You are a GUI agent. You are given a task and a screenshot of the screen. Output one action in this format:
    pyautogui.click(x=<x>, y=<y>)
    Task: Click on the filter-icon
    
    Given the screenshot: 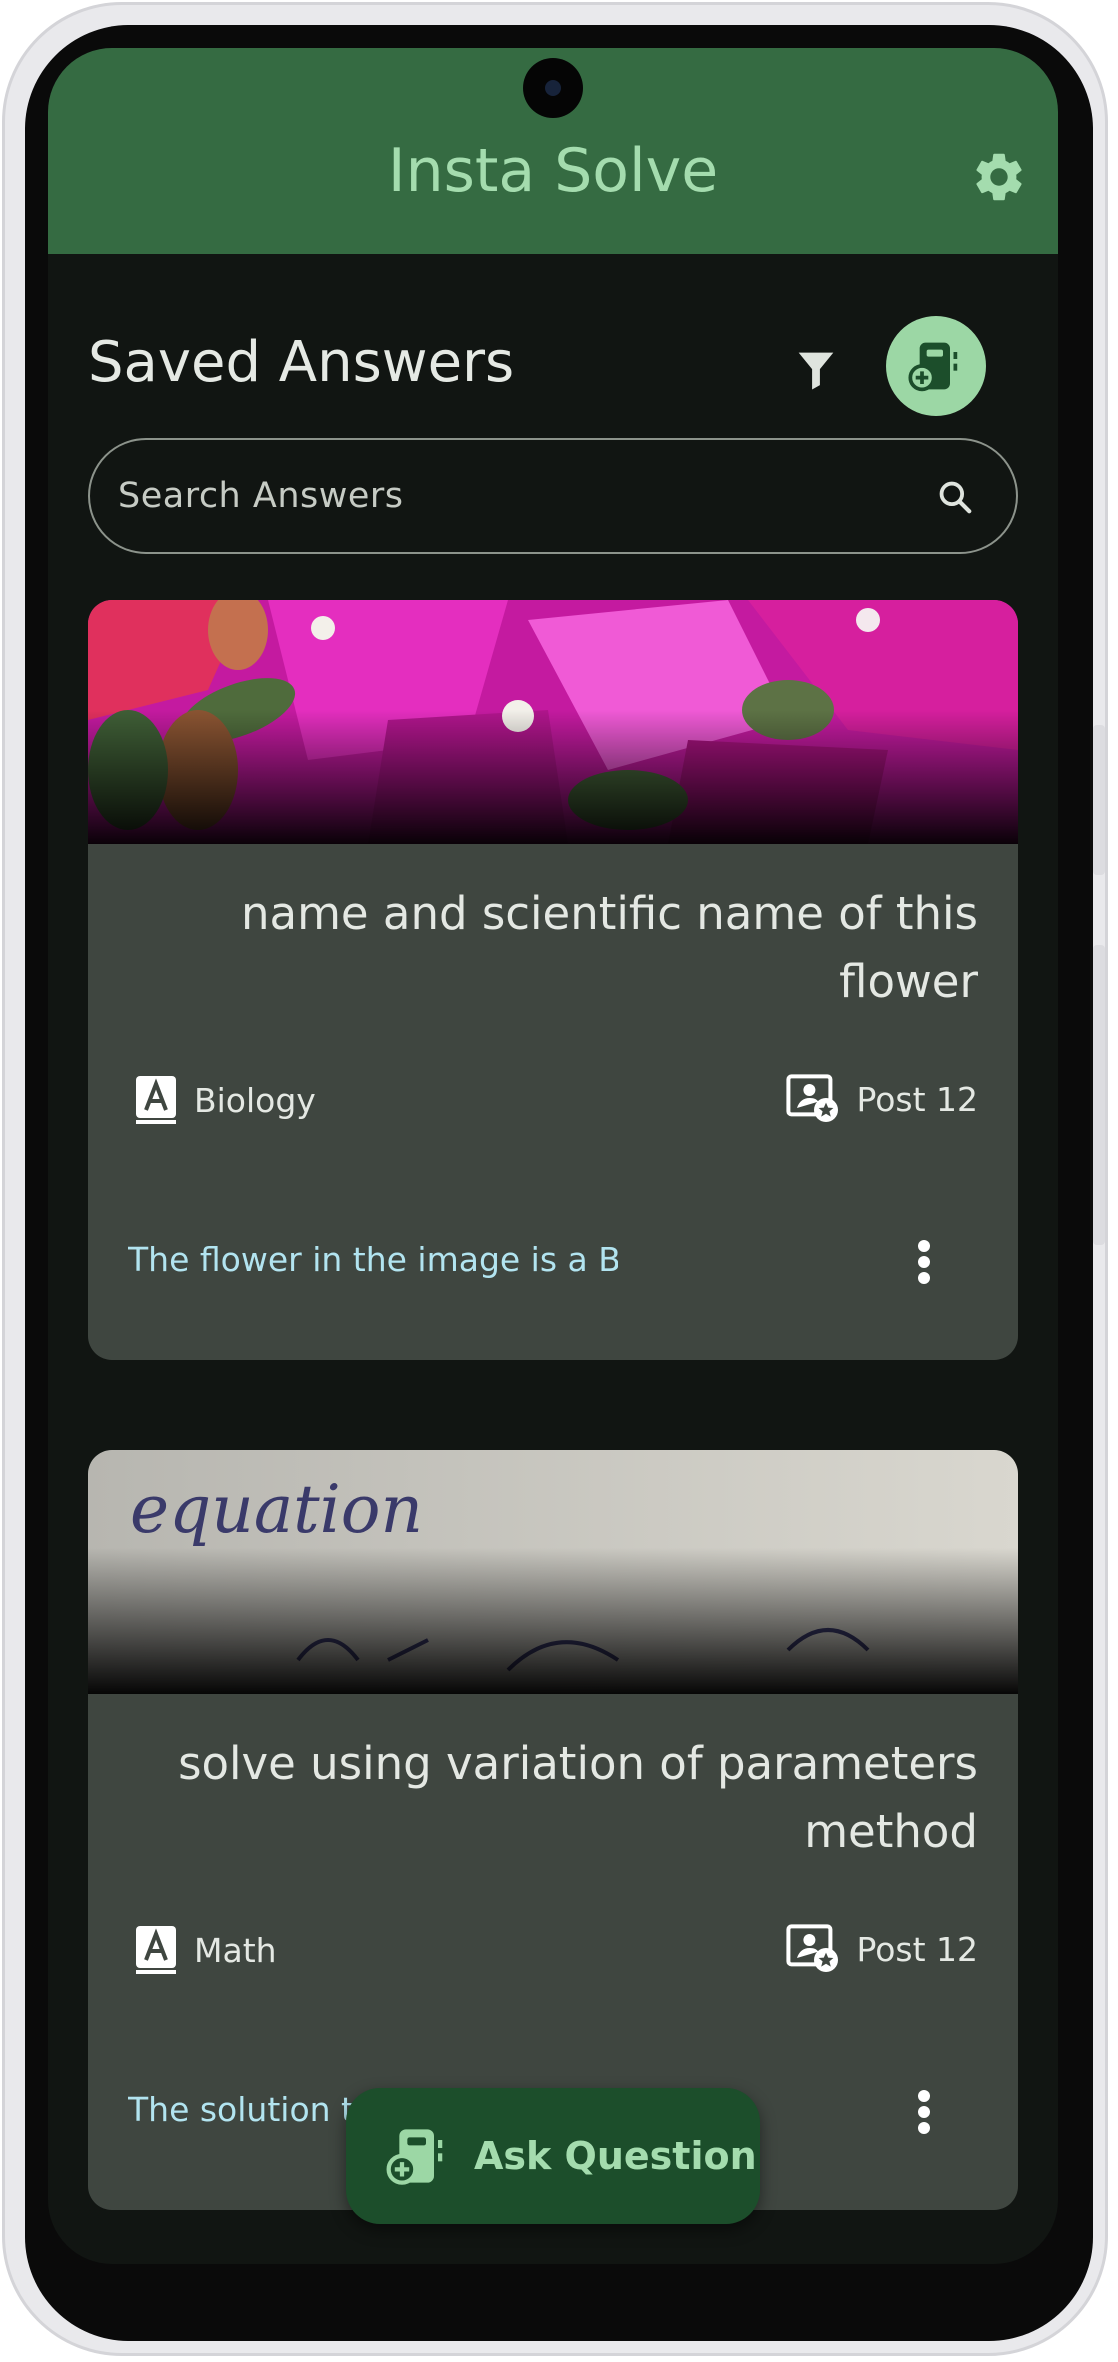 What is the action you would take?
    pyautogui.click(x=816, y=370)
    